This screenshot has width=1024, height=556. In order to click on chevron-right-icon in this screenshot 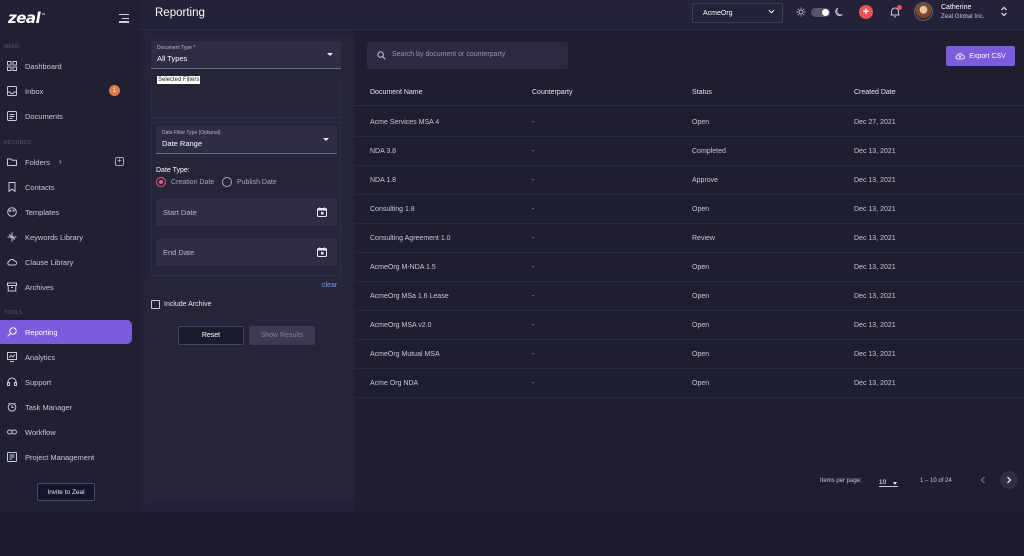, I will do `click(1009, 480)`.